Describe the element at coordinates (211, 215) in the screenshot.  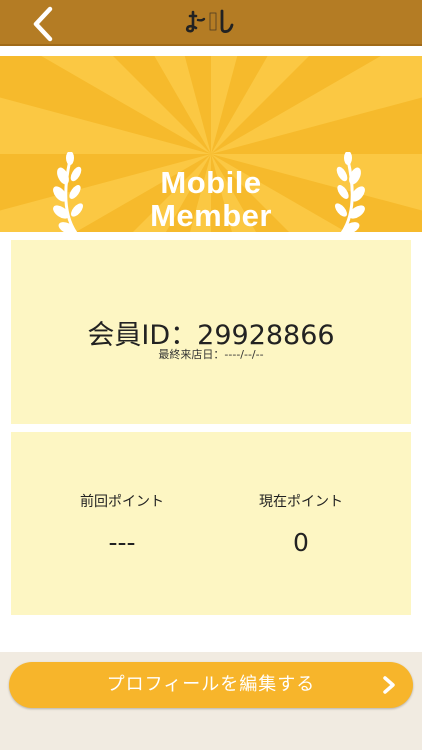
I see `banner-title-line2: Member` at that location.